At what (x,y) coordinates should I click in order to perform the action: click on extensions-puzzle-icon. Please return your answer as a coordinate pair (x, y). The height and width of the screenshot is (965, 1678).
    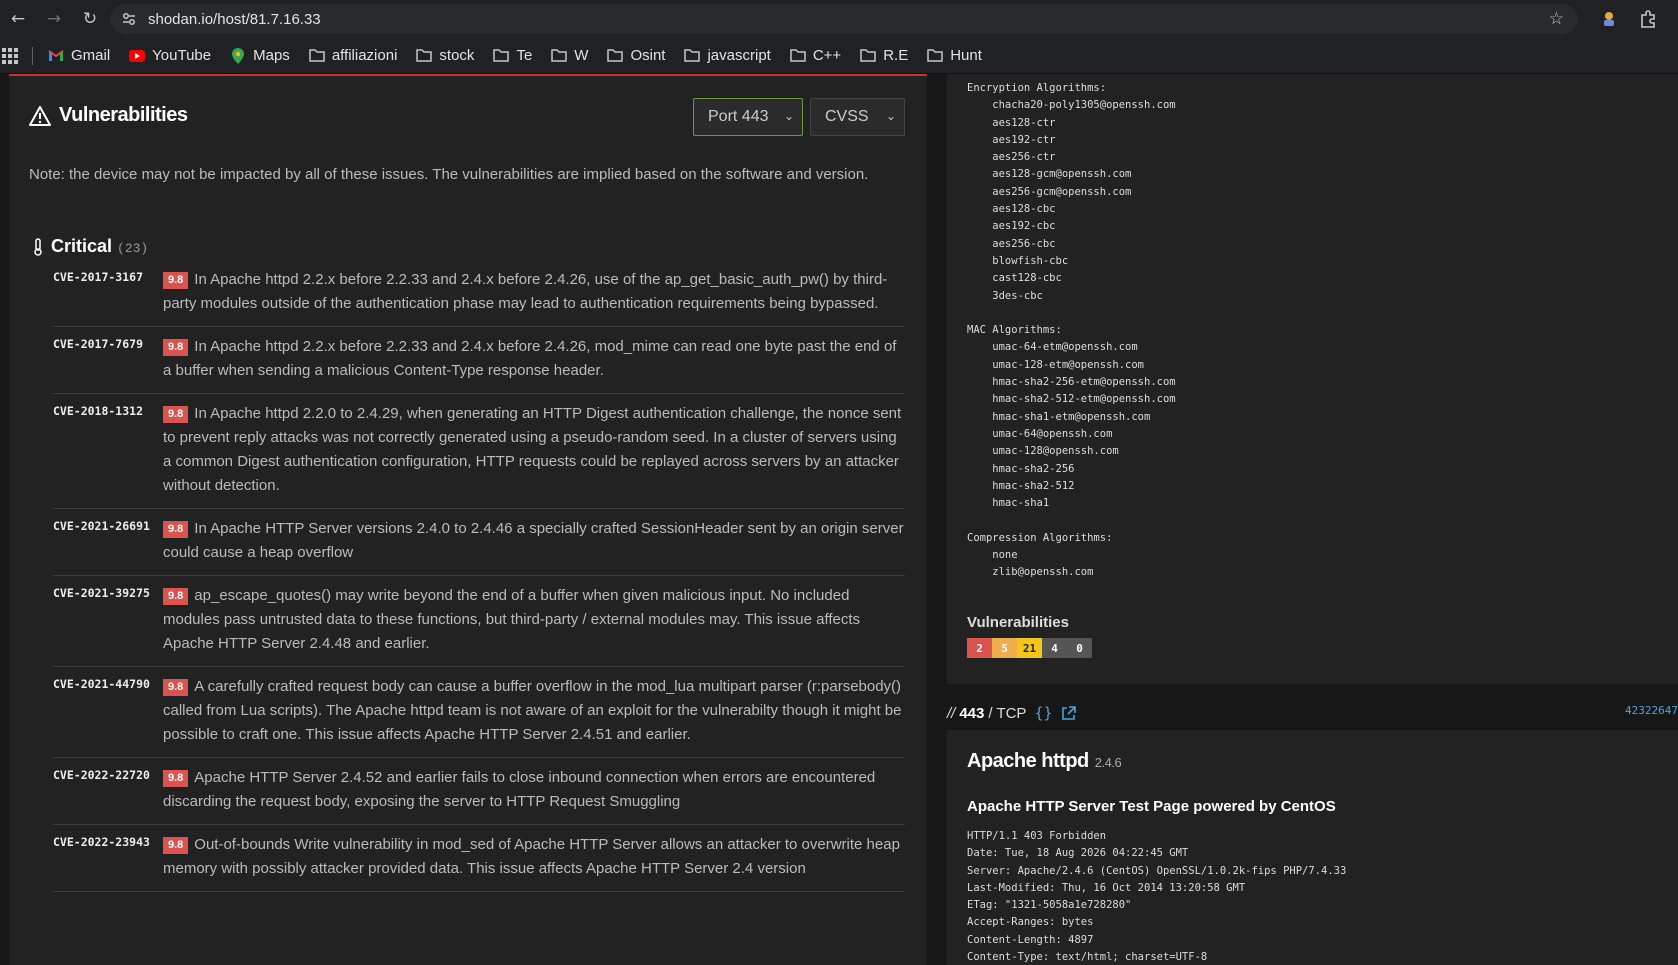
    Looking at the image, I should click on (1648, 19).